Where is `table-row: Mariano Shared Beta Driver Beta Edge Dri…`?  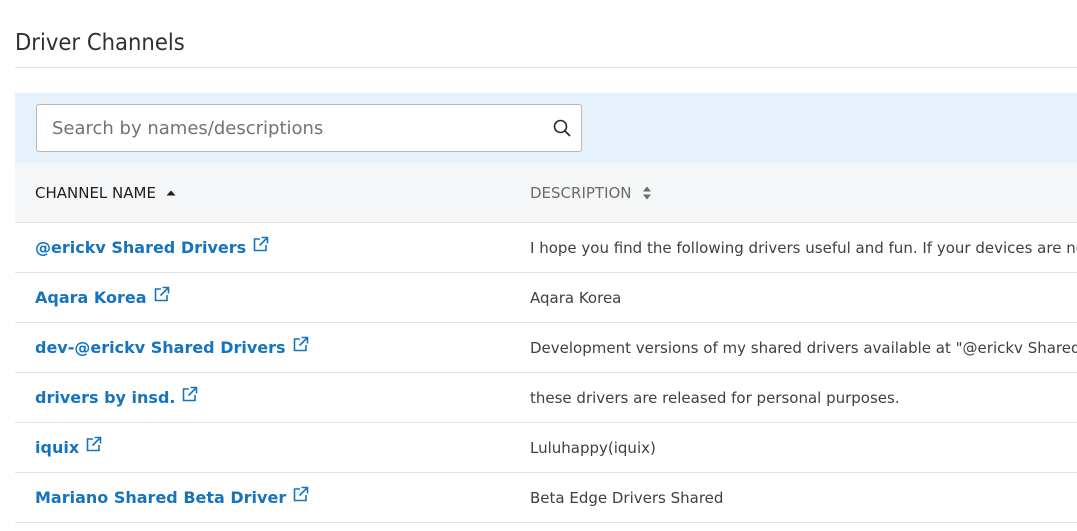 table-row: Mariano Shared Beta Driver Beta Edge Dri… is located at coordinates (546, 498).